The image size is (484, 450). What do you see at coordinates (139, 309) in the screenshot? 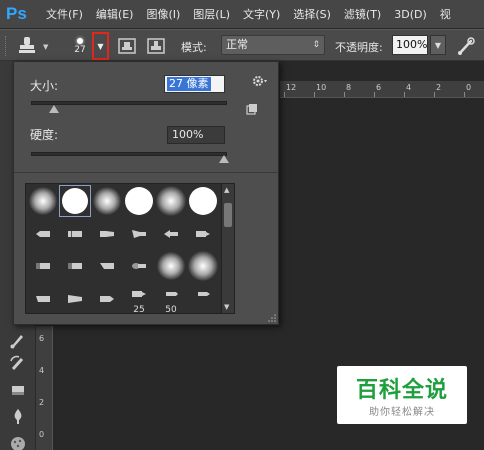
I see `brush-preset-size: 25` at bounding box center [139, 309].